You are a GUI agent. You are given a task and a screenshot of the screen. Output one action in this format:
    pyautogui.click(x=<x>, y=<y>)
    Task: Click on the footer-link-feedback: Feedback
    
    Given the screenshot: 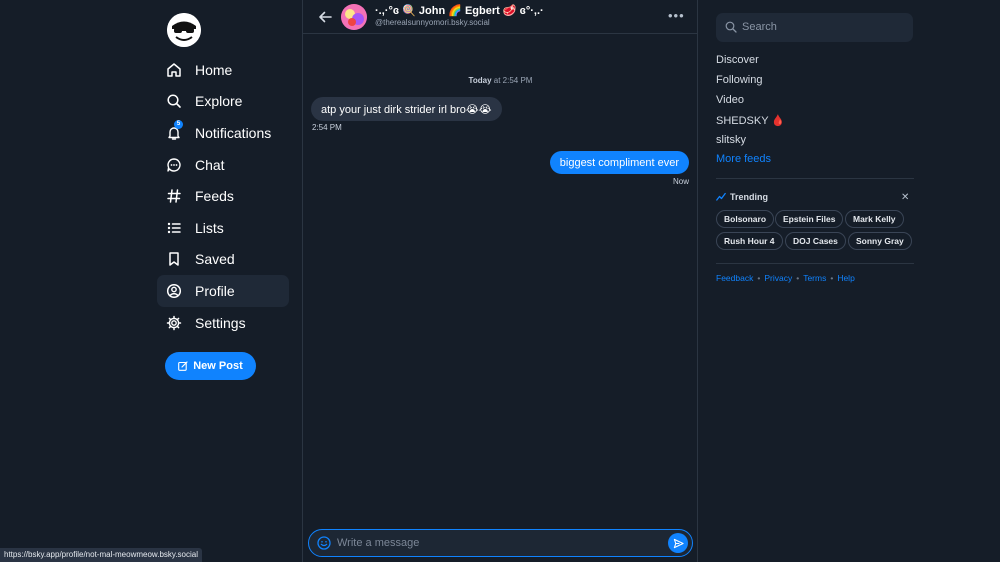 What is the action you would take?
    pyautogui.click(x=734, y=278)
    